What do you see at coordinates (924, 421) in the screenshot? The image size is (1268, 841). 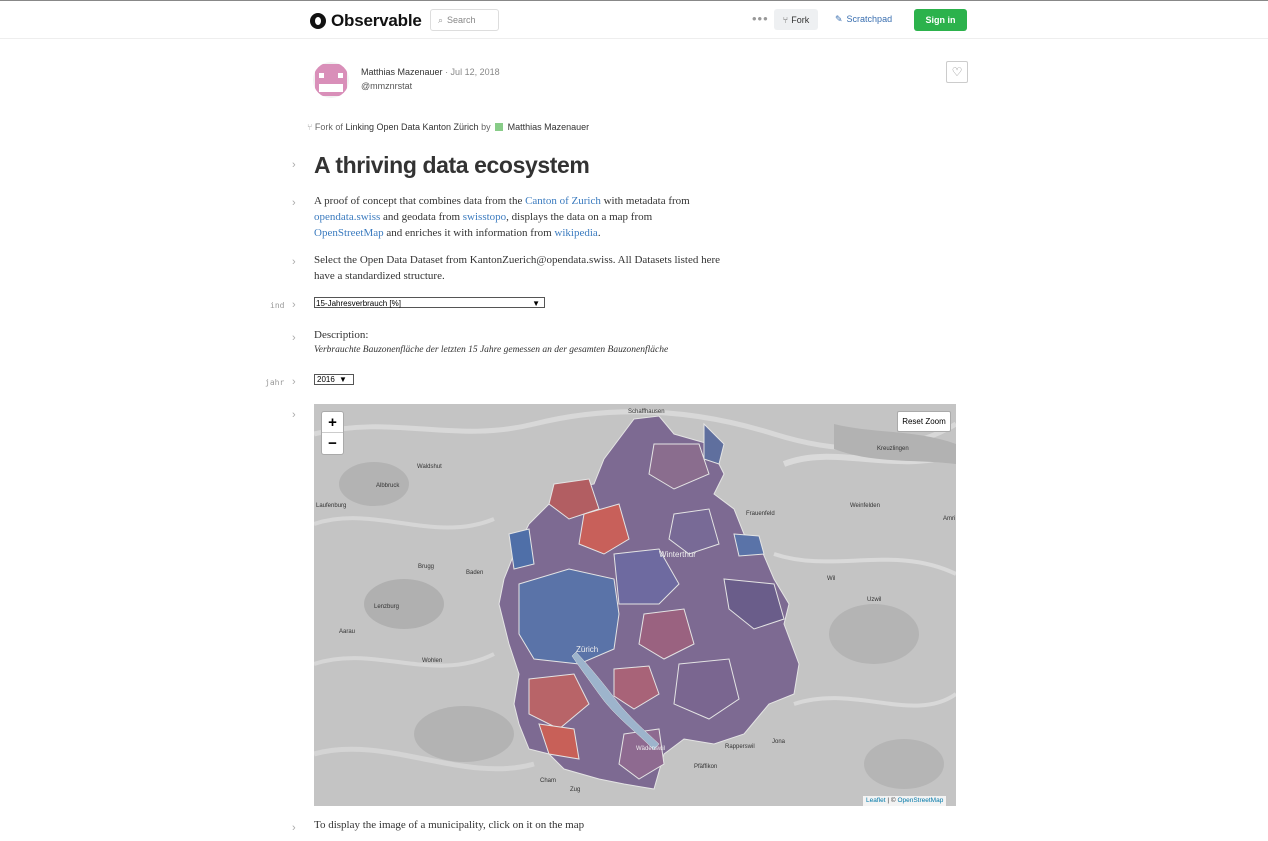 I see `reset-zoom-button: Reset Zoom` at bounding box center [924, 421].